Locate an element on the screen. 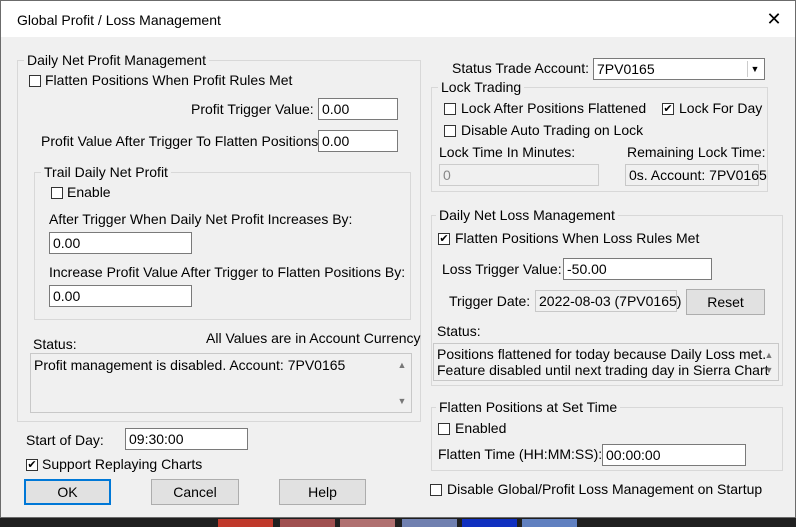 This screenshot has height=527, width=796. replay-checkbox: ✔ is located at coordinates (32, 465).